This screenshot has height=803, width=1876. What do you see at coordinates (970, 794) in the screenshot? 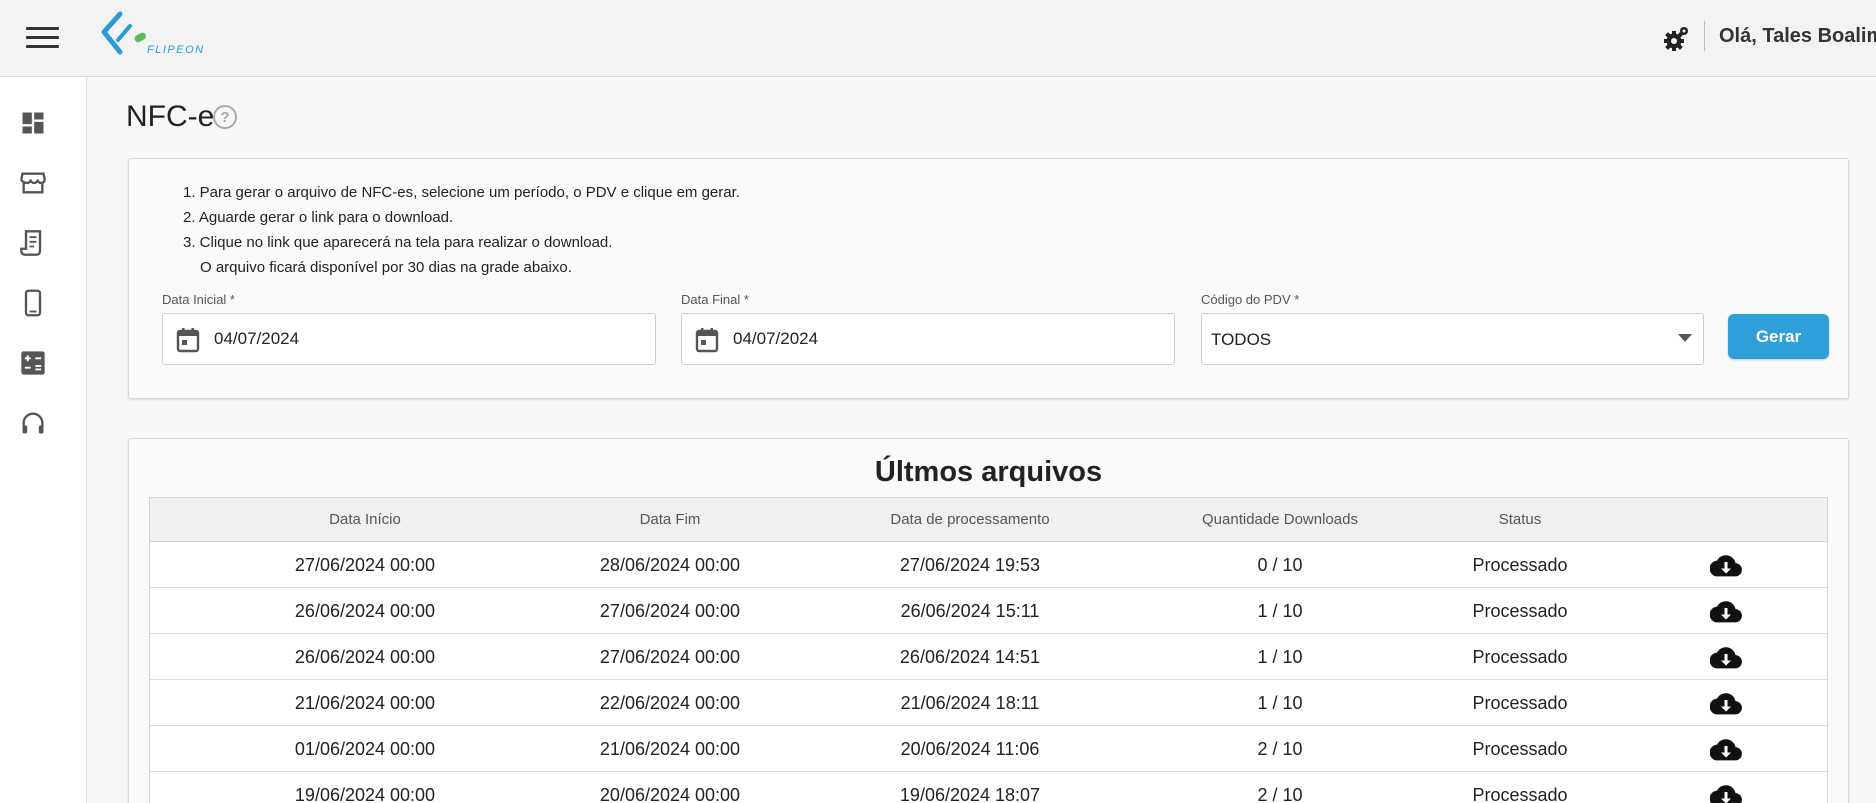
I see `data-processamento-cell: 19/06/2024 18:07` at bounding box center [970, 794].